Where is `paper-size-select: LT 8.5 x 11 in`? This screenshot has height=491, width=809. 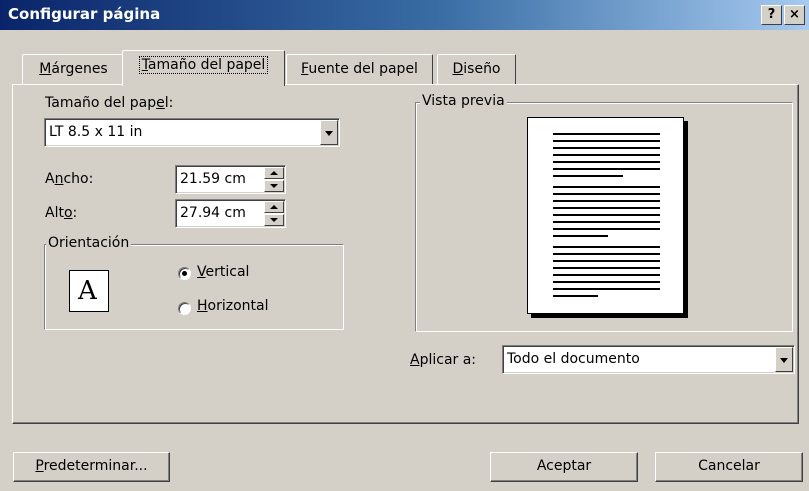
paper-size-select: LT 8.5 x 11 in is located at coordinates (192, 132).